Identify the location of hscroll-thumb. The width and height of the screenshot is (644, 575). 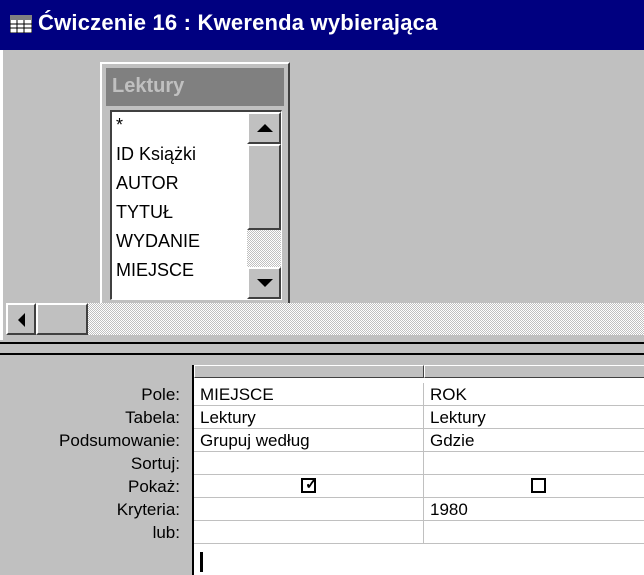
(62, 319).